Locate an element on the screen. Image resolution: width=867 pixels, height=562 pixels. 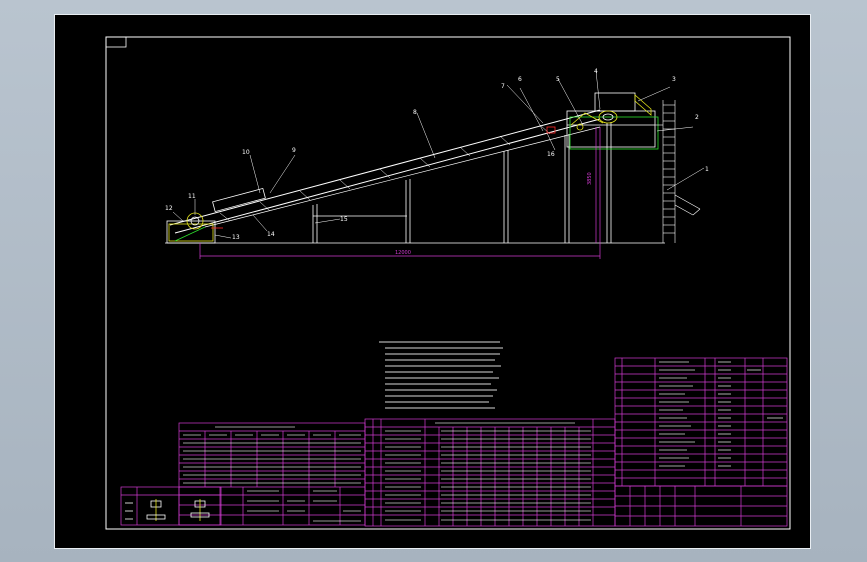
dim-horizontal: 12000 is located at coordinates (403, 253).